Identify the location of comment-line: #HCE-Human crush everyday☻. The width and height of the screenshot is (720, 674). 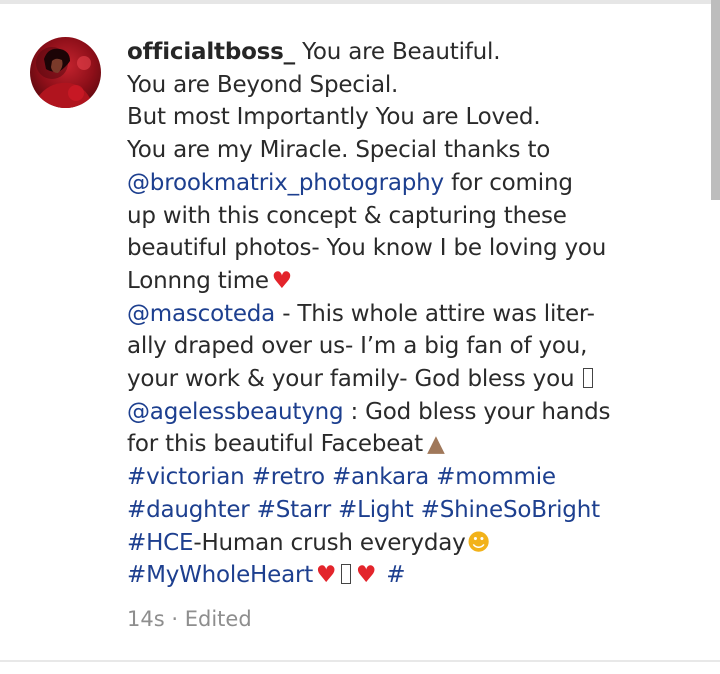
(417, 543).